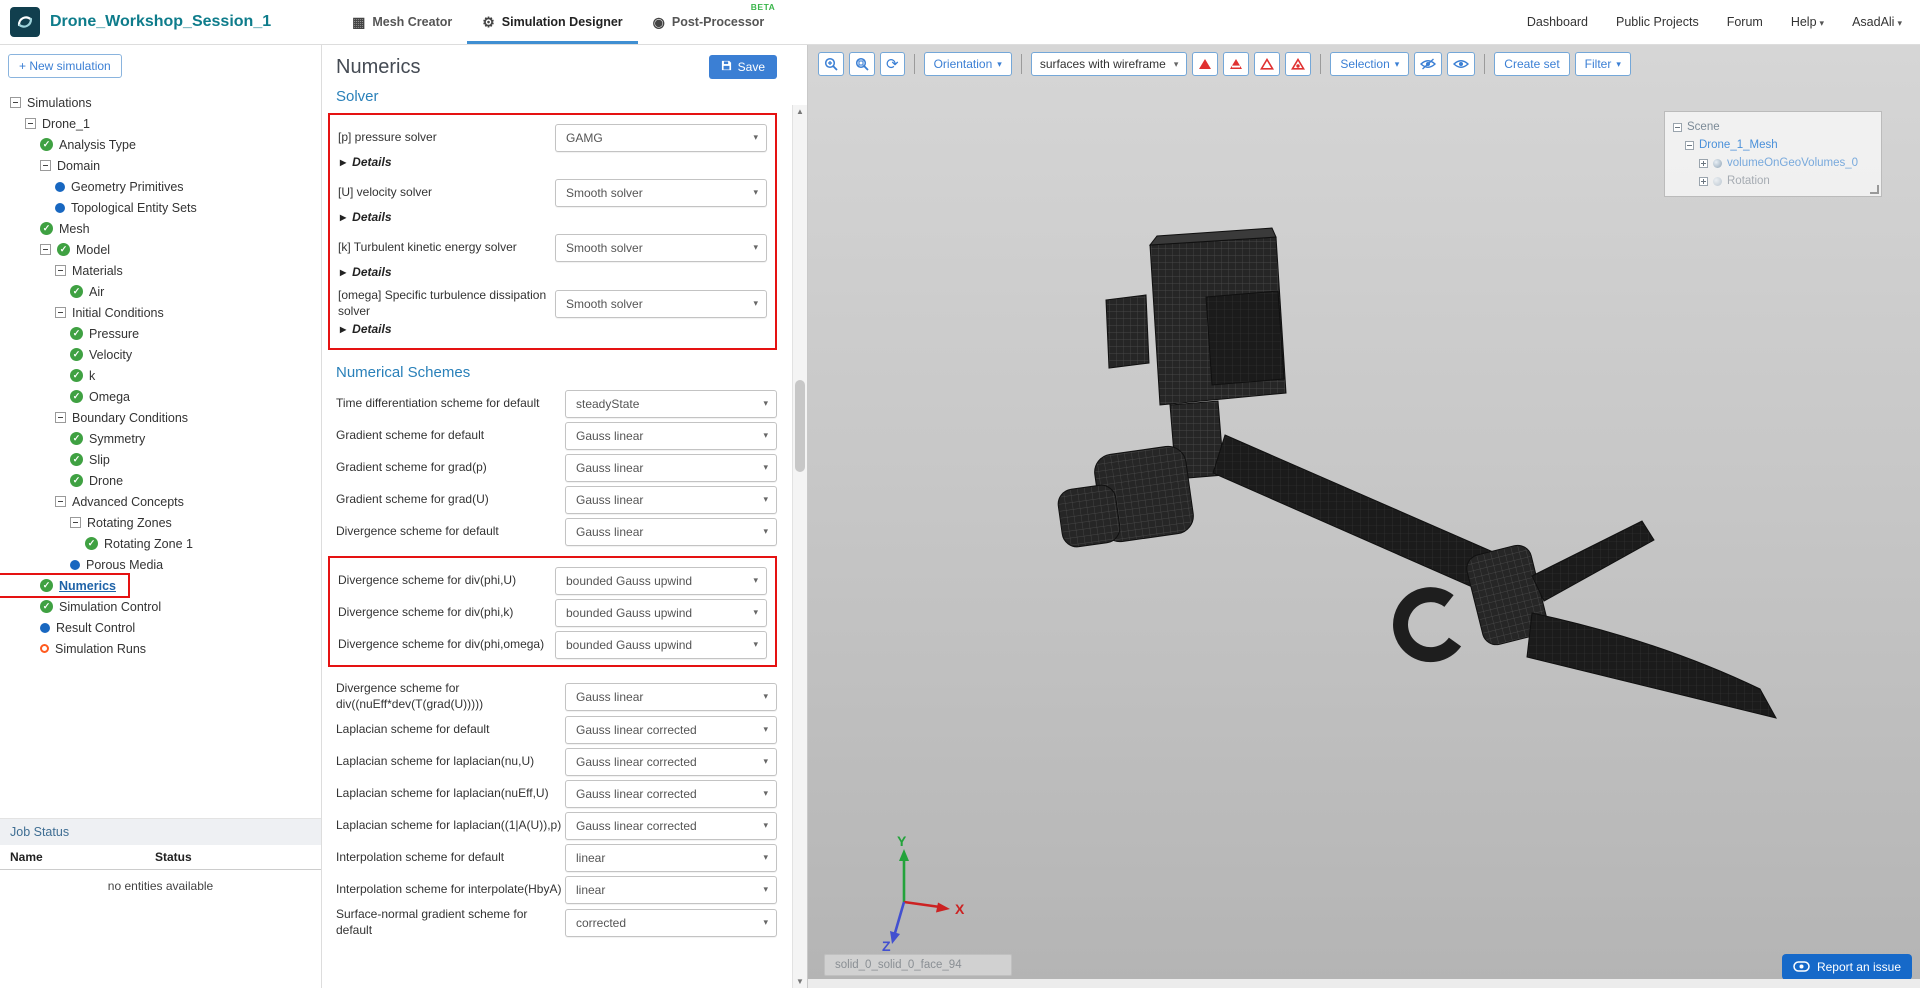 This screenshot has width=1920, height=988. Describe the element at coordinates (671, 825) in the screenshot. I see `select-laplacian-scheme-for-laplacian-1-a-u-p: Gauss linear corrected ▾` at that location.